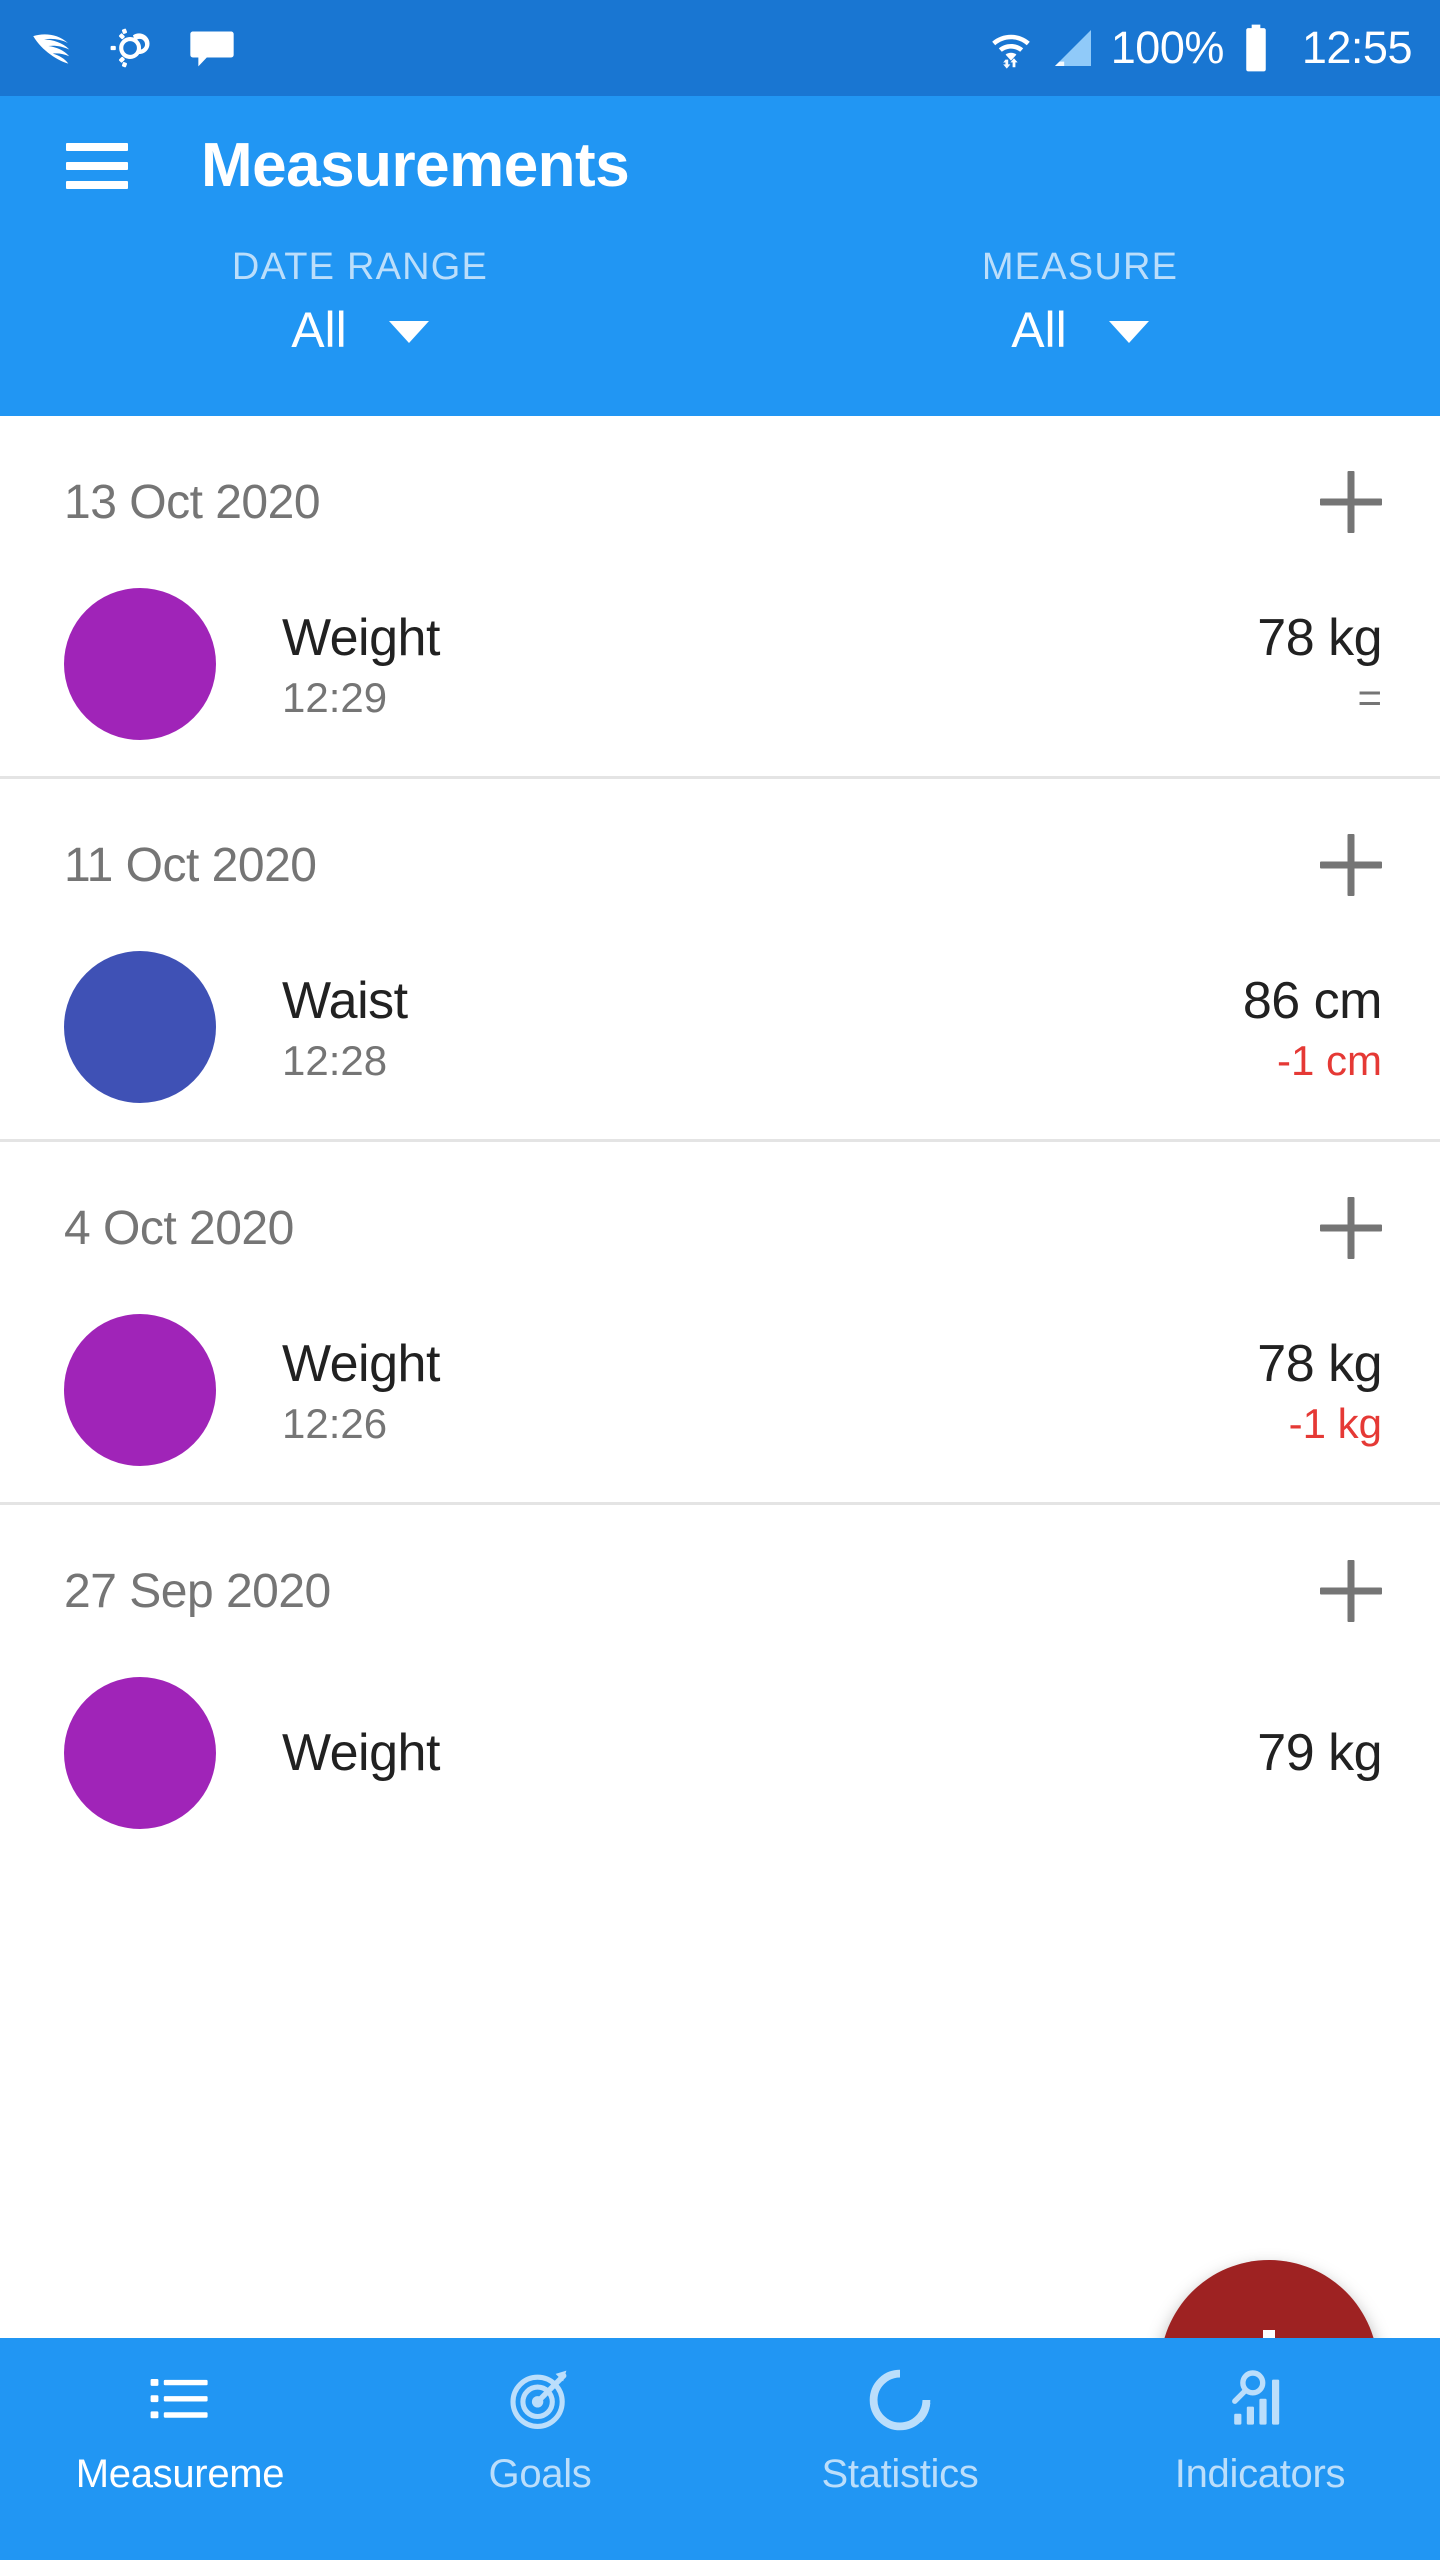 This screenshot has width=1440, height=2560. I want to click on wifi-icon, so click(1010, 51).